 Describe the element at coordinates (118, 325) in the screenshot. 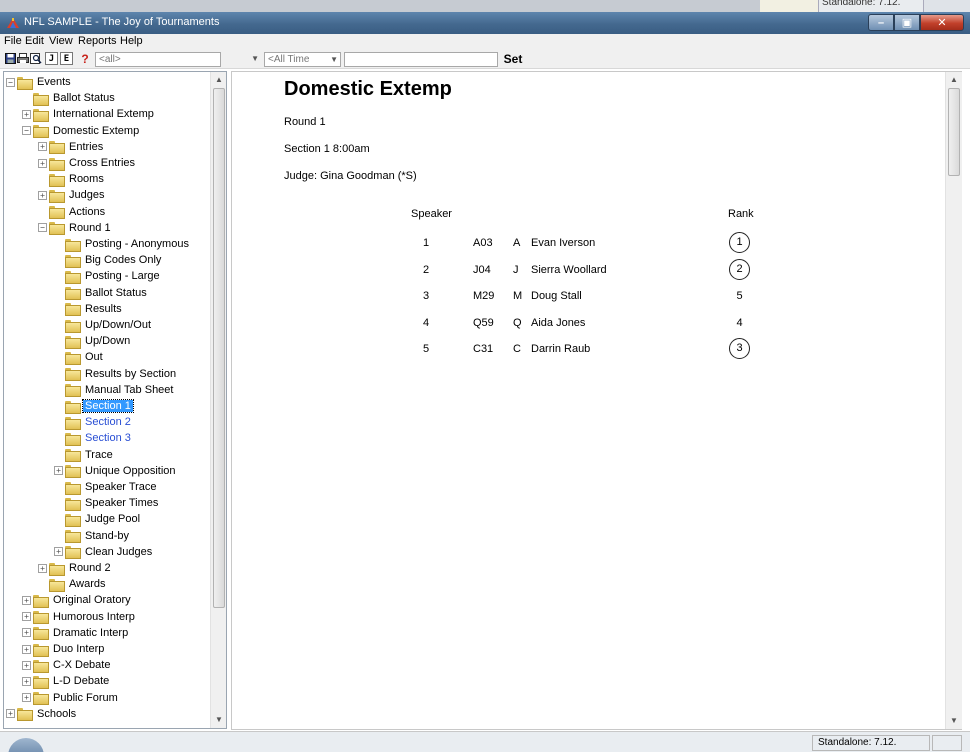

I see `tree-item-label: Up/Down/Out` at that location.